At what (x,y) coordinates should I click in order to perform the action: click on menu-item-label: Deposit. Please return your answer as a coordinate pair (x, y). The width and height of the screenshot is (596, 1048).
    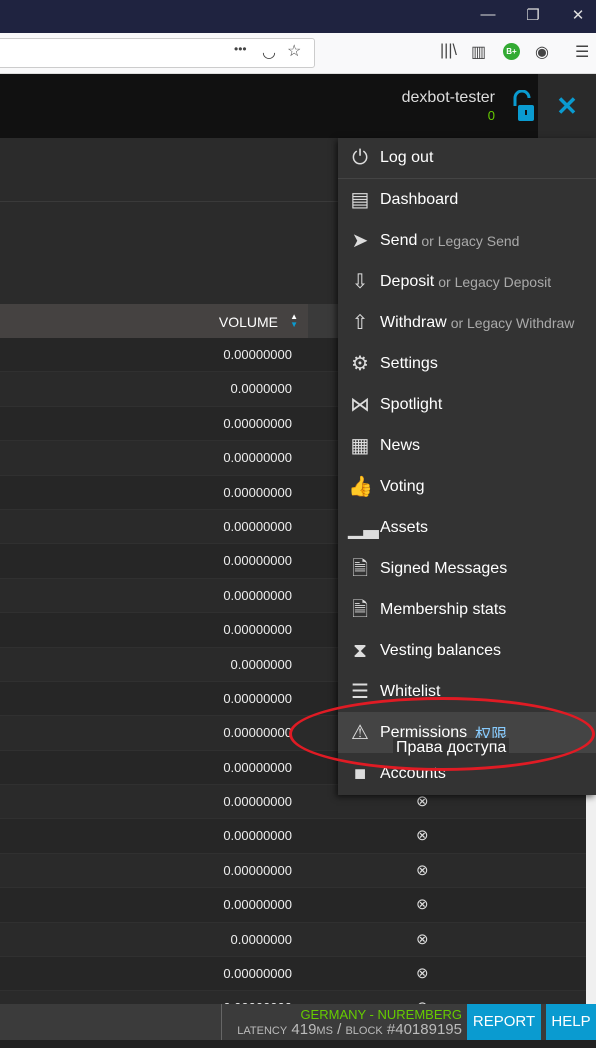
    Looking at the image, I should click on (407, 281).